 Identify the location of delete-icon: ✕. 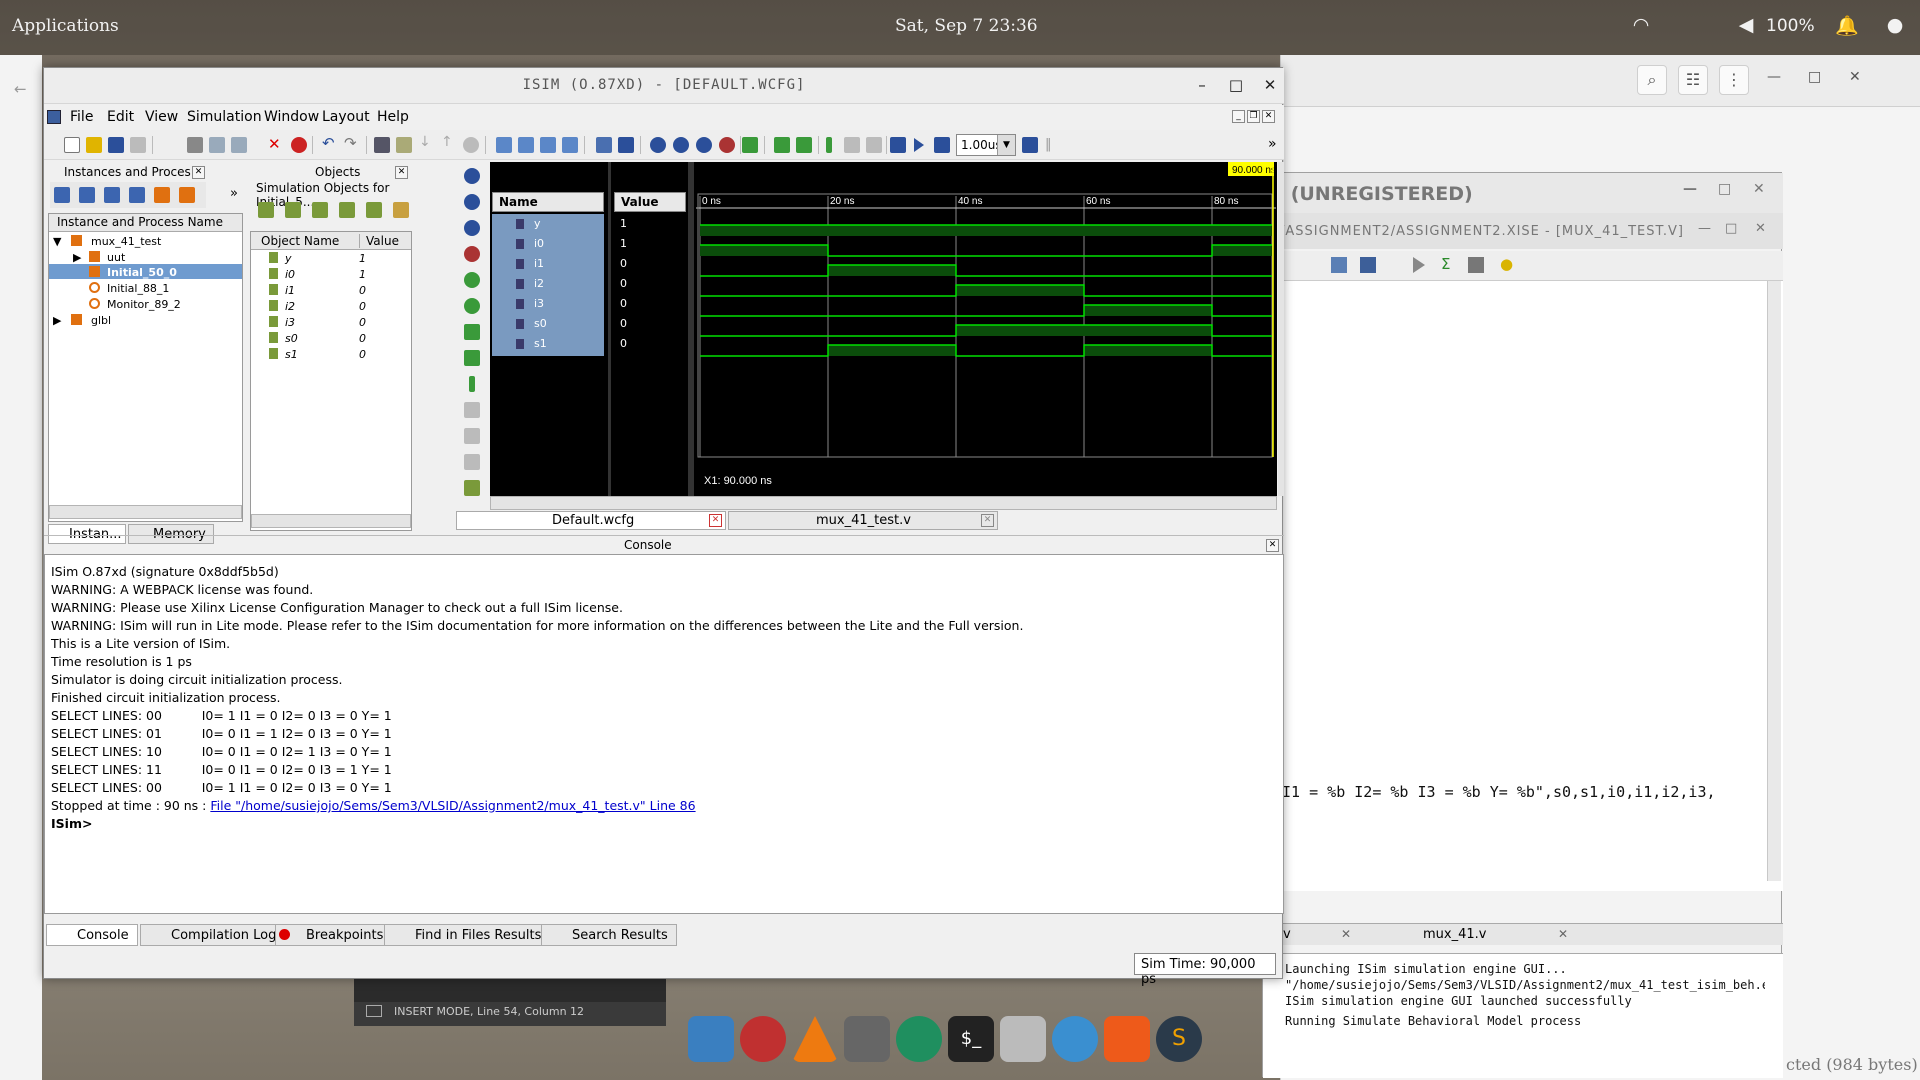
(276, 144).